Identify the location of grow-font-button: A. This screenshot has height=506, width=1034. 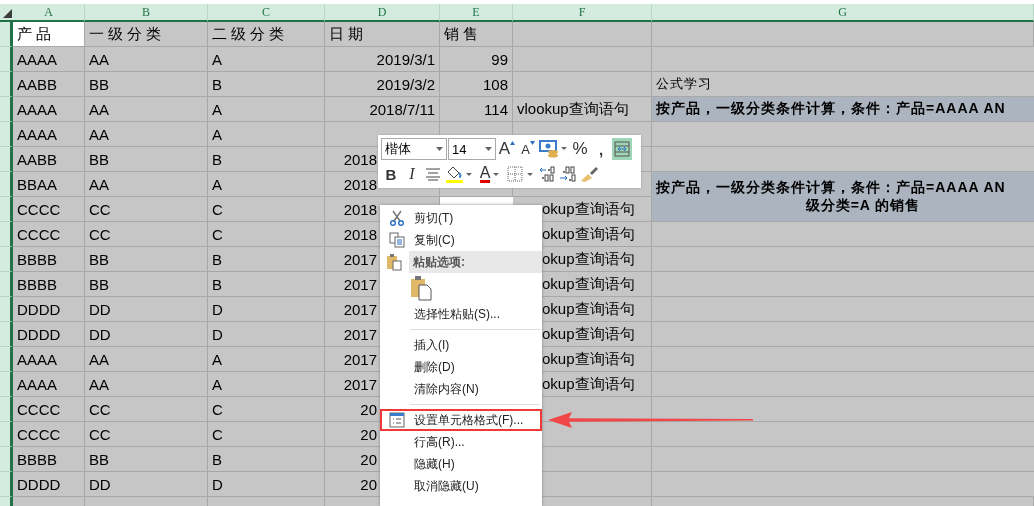
(507, 149).